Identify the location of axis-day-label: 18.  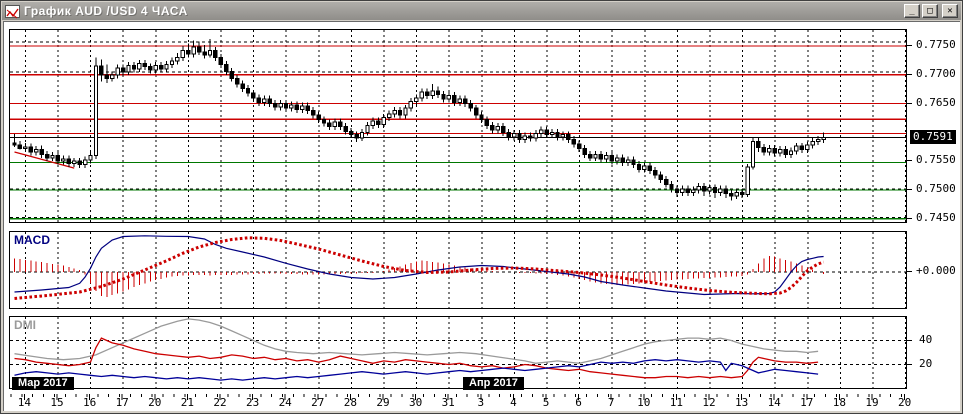
(839, 402).